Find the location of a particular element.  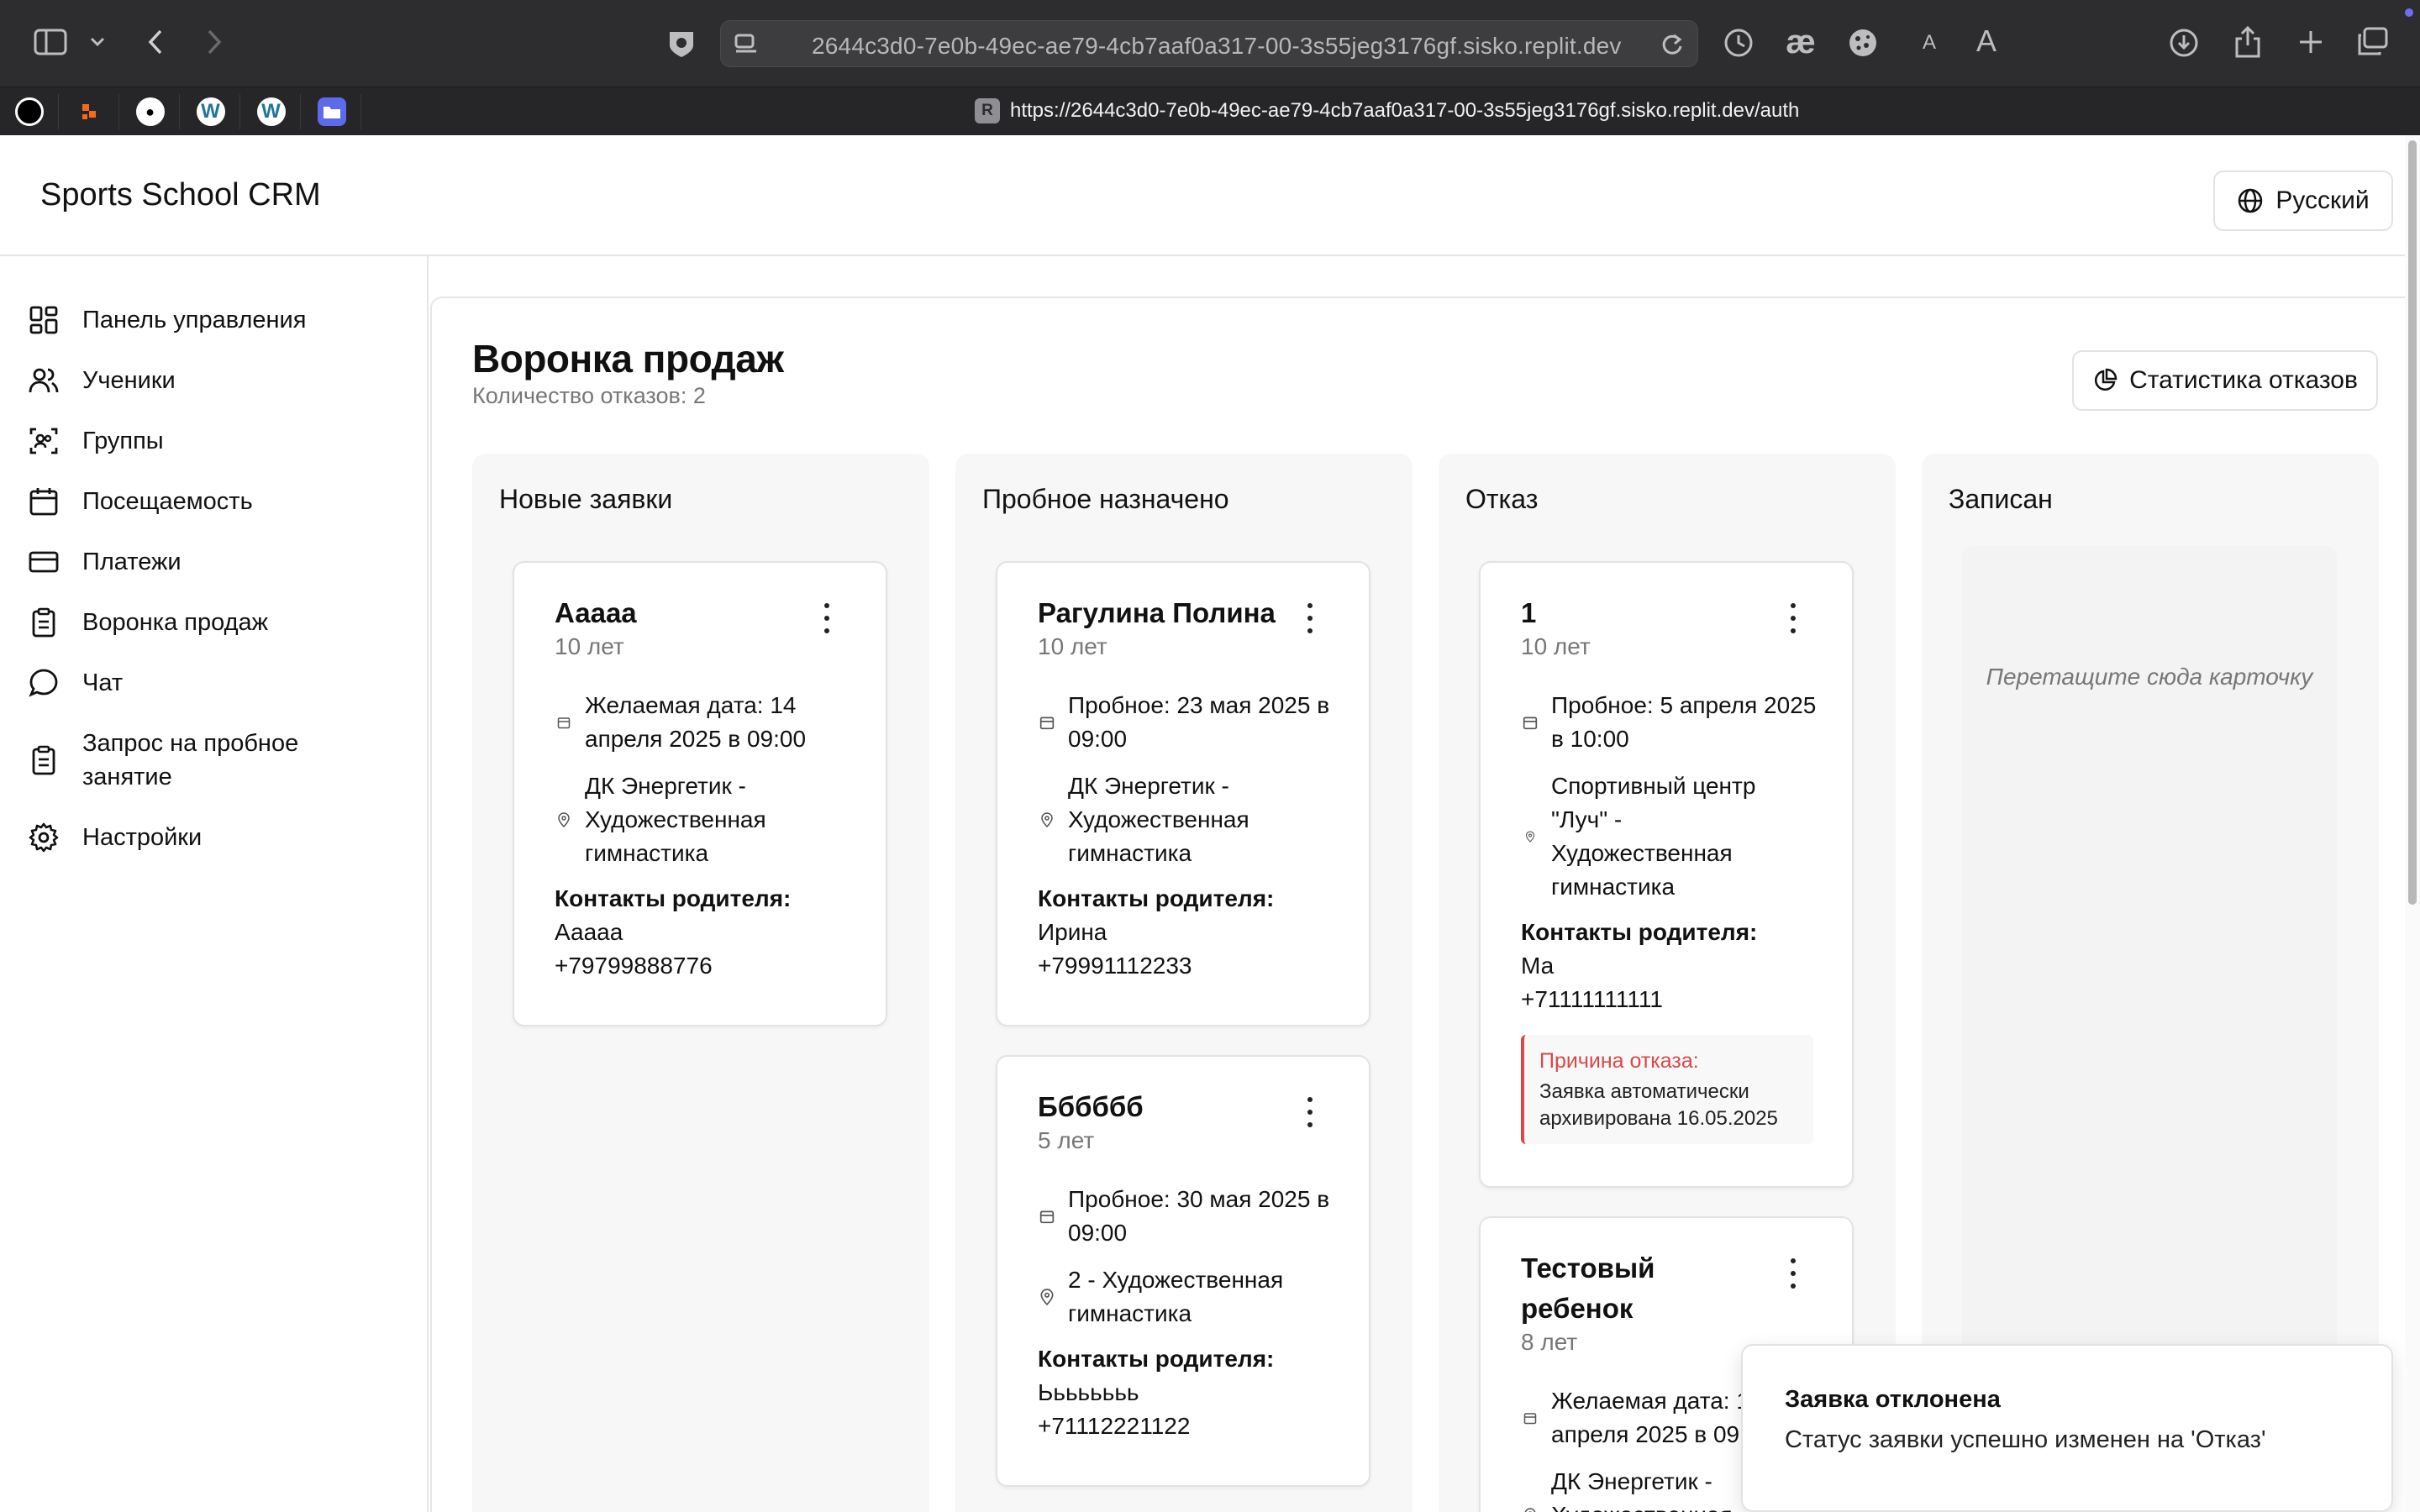

page-scrollbar is located at coordinates (2412, 823).